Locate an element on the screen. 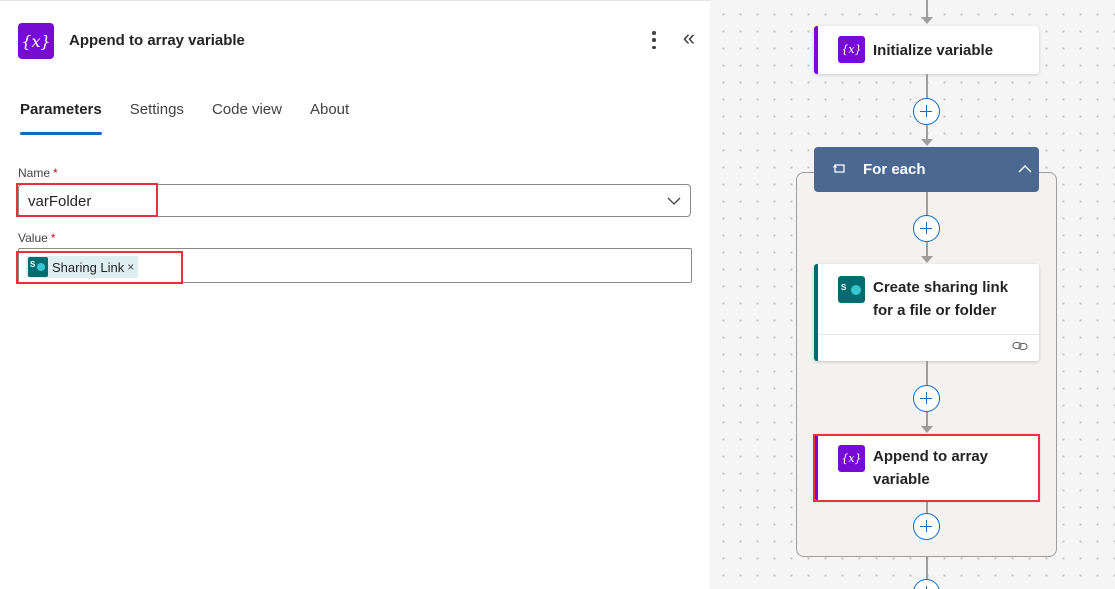 The width and height of the screenshot is (1115, 589). card-divider is located at coordinates (928, 334).